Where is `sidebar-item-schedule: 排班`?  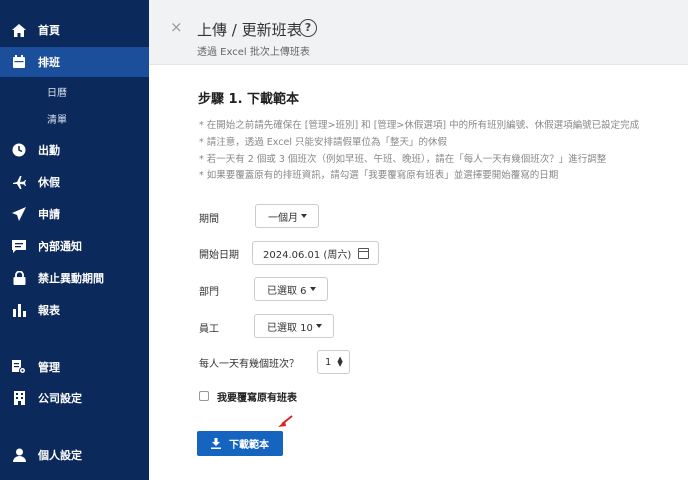
sidebar-item-schedule: 排班 is located at coordinates (74, 62).